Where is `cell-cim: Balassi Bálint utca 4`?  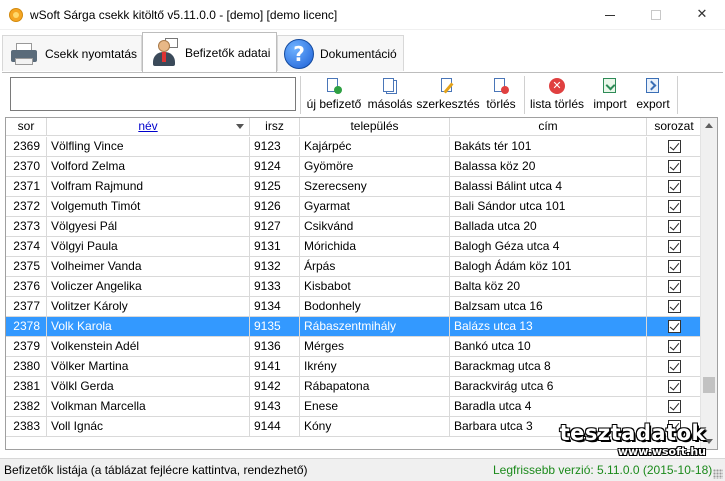 cell-cim: Balassi Bálint utca 4 is located at coordinates (548, 186).